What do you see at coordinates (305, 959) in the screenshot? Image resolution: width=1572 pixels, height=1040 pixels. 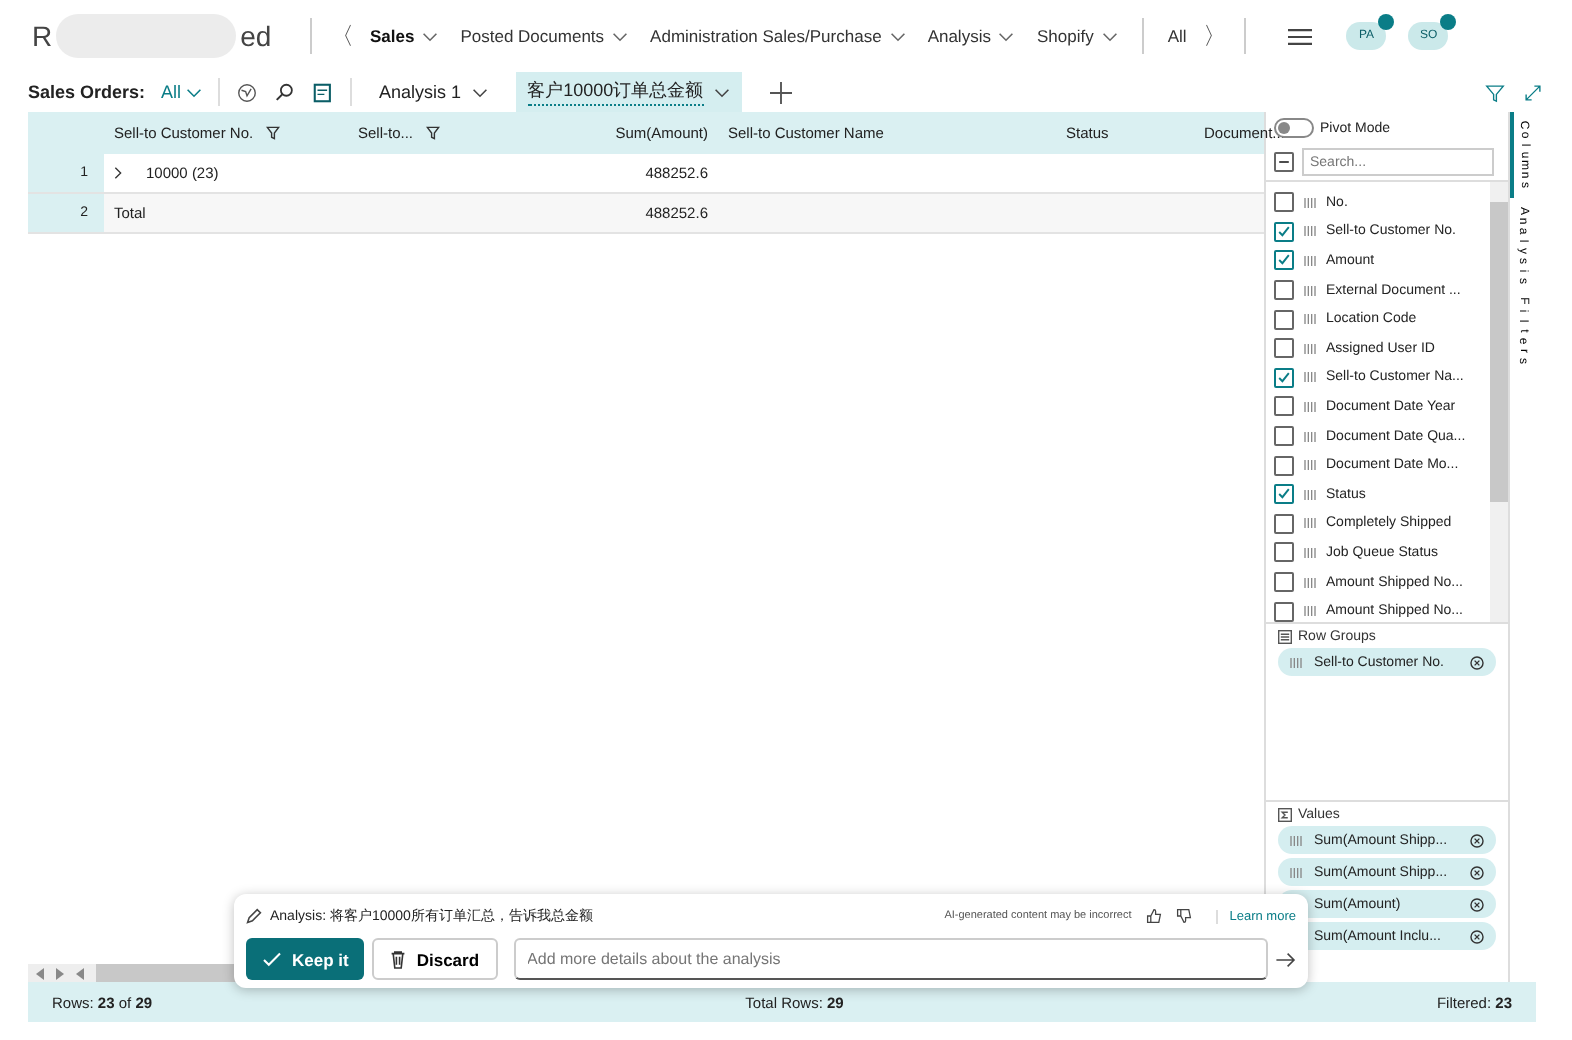 I see `keep-button: Keep it` at bounding box center [305, 959].